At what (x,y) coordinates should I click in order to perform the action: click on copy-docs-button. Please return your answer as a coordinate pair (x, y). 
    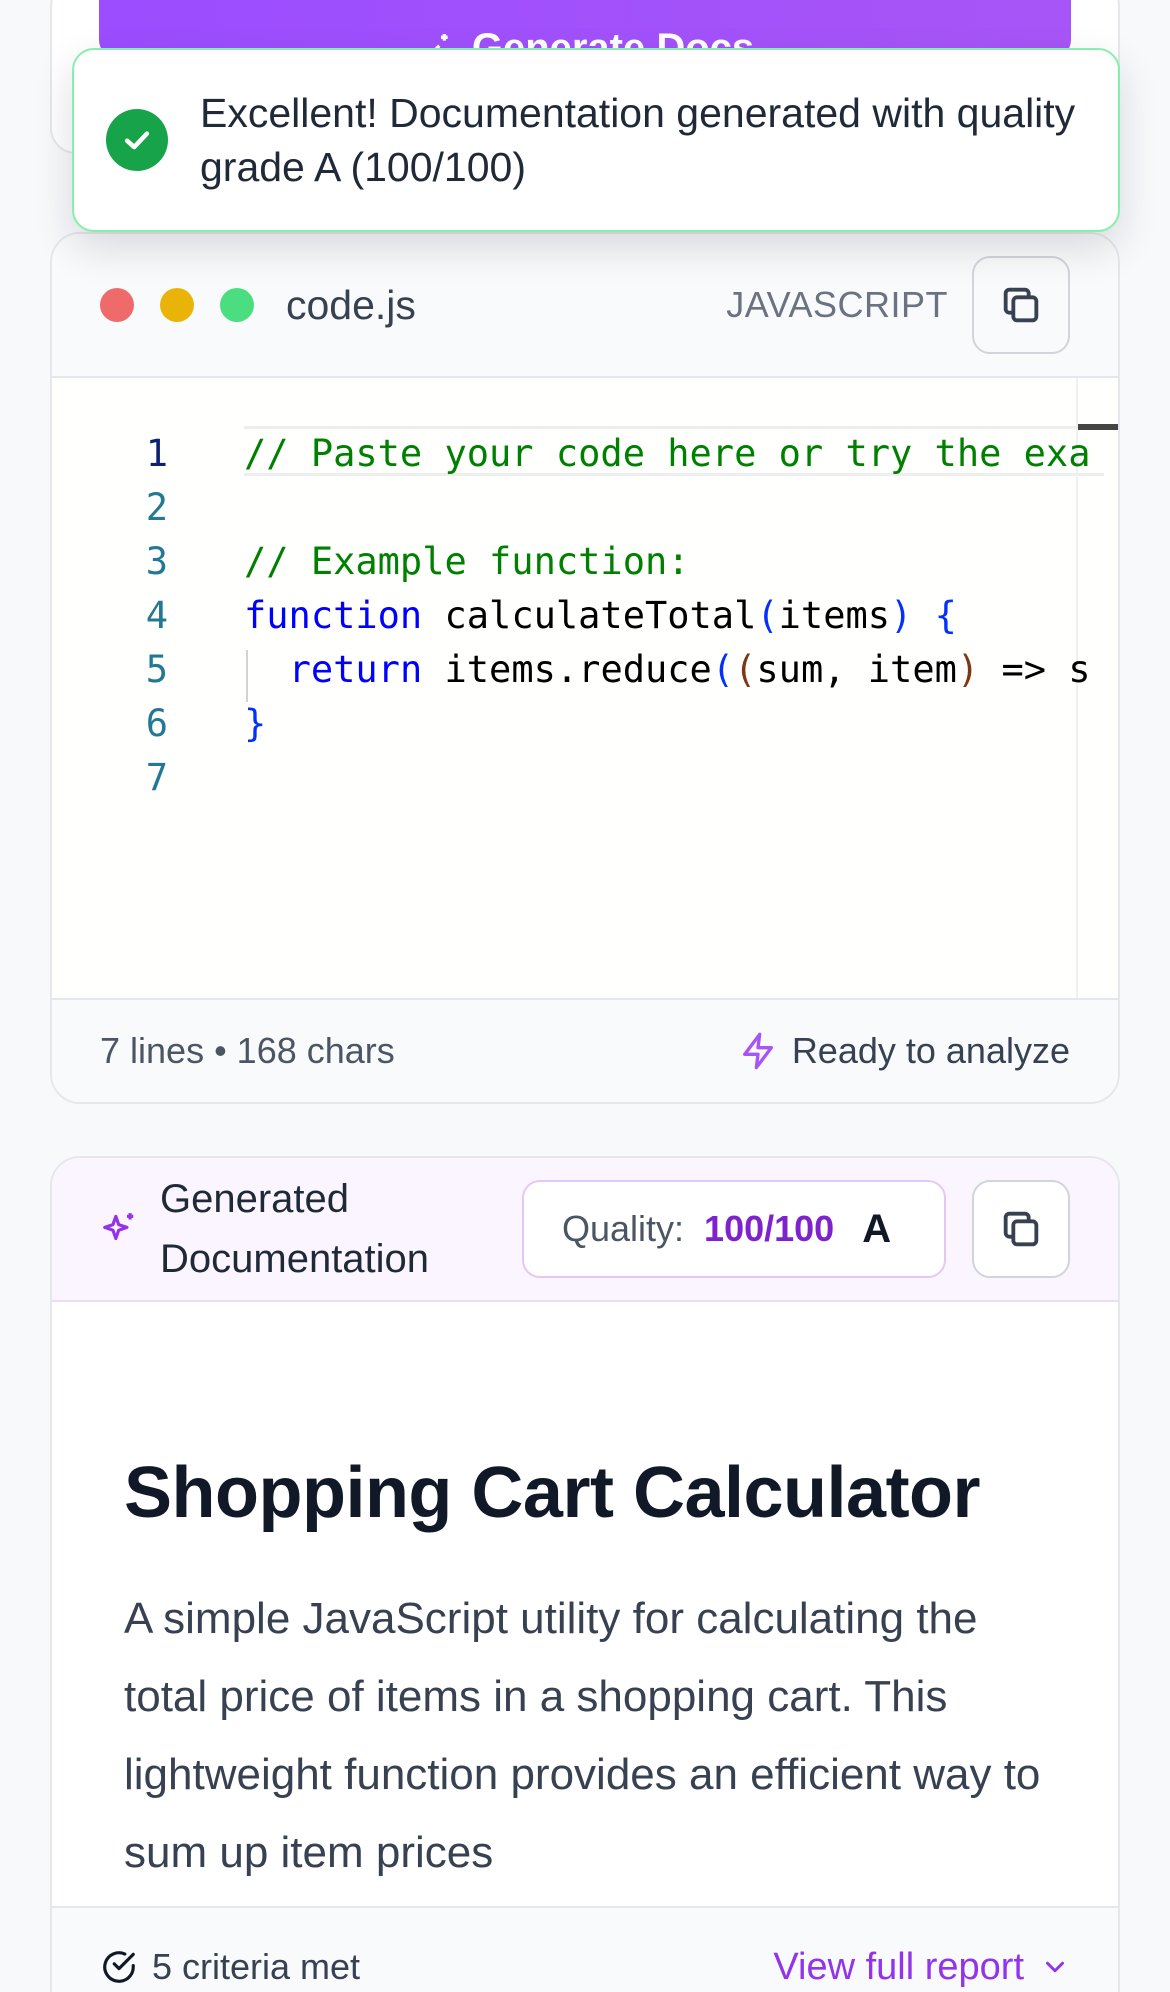
    Looking at the image, I should click on (1021, 1229).